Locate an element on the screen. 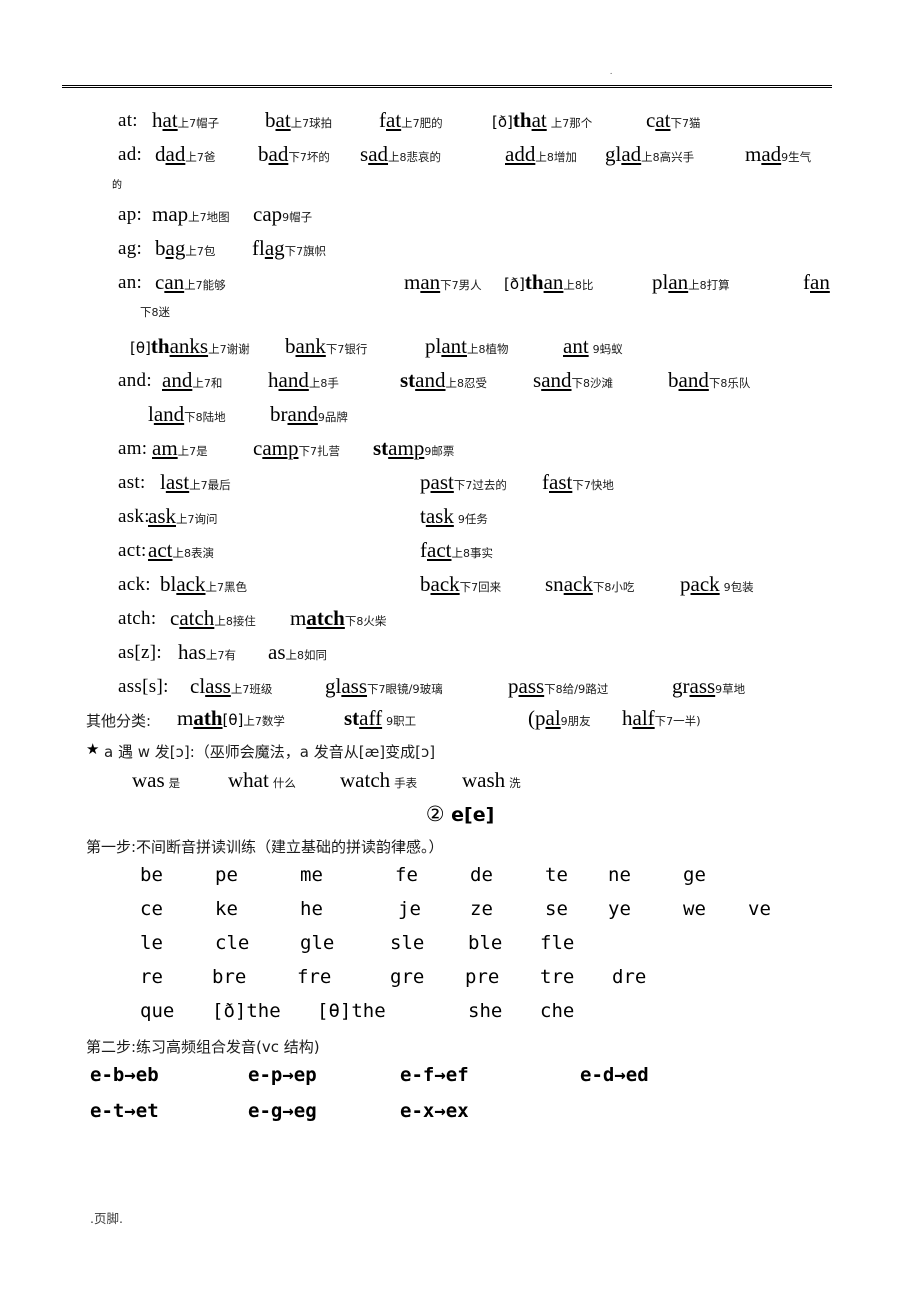 This screenshot has height=1302, width=920. word-entry: staff 9职工 is located at coordinates (380, 718).